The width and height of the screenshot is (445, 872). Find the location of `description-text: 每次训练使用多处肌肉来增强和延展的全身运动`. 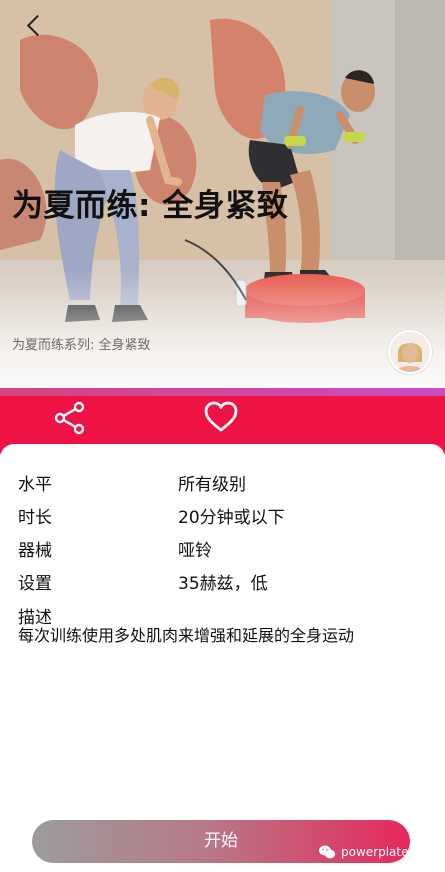

description-text: 每次训练使用多处肌肉来增强和延展的全身运动 is located at coordinates (186, 635).